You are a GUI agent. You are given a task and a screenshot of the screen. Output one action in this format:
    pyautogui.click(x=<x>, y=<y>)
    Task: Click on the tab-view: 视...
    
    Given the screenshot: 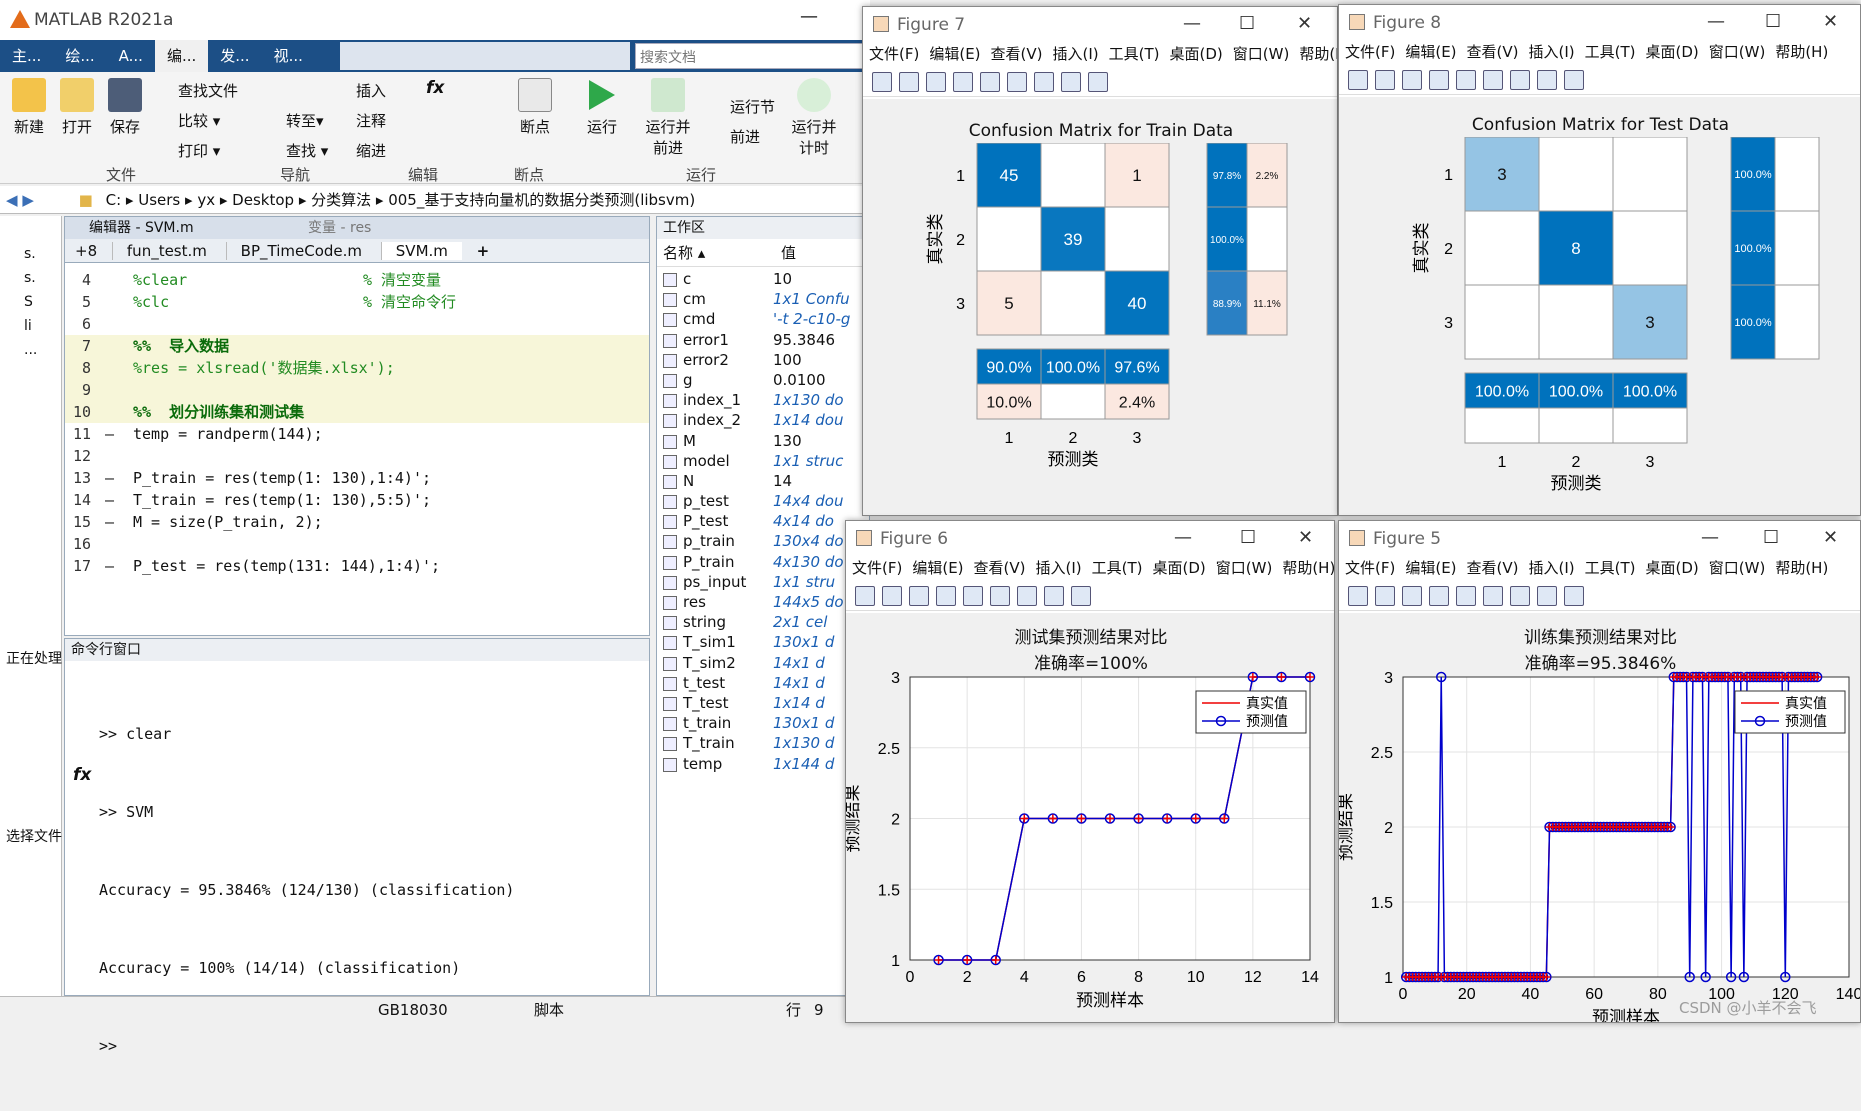 What is the action you would take?
    pyautogui.click(x=288, y=56)
    